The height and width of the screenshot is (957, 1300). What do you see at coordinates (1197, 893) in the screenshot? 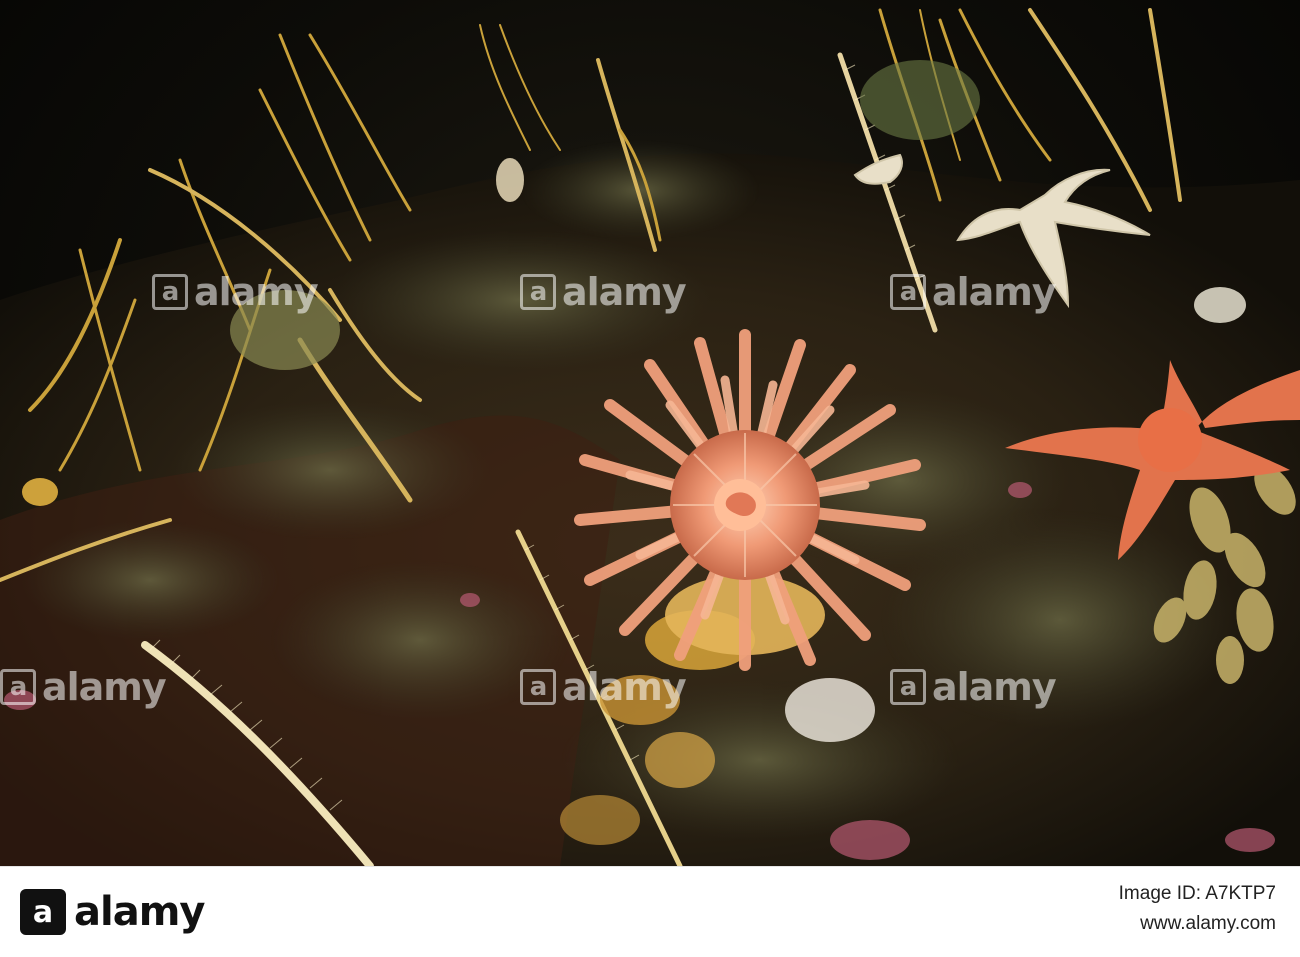
I see `image-id: Image ID: A7KTP7` at bounding box center [1197, 893].